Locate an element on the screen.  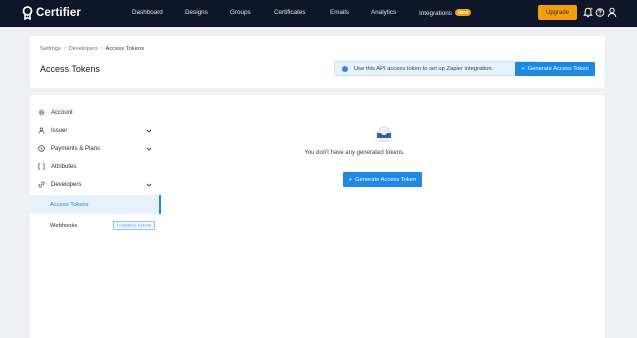
sidebar-item-label: Attributes is located at coordinates (64, 166).